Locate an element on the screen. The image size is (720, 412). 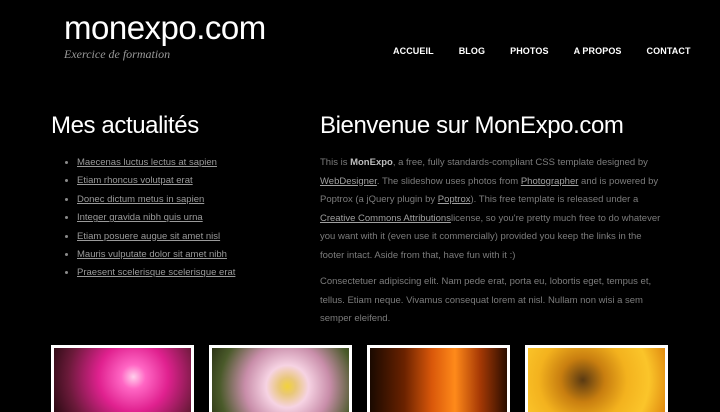
list-item: Maecenas luctus lectus at sapien is located at coordinates (157, 163).